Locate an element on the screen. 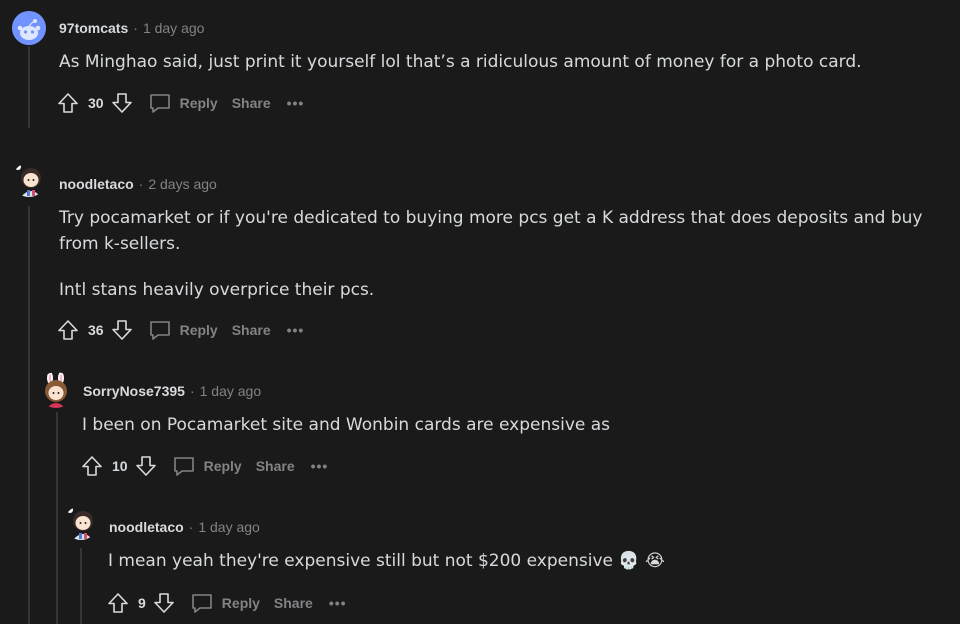  comment-actions: 10 Reply Share ••• is located at coordinates (204, 466).